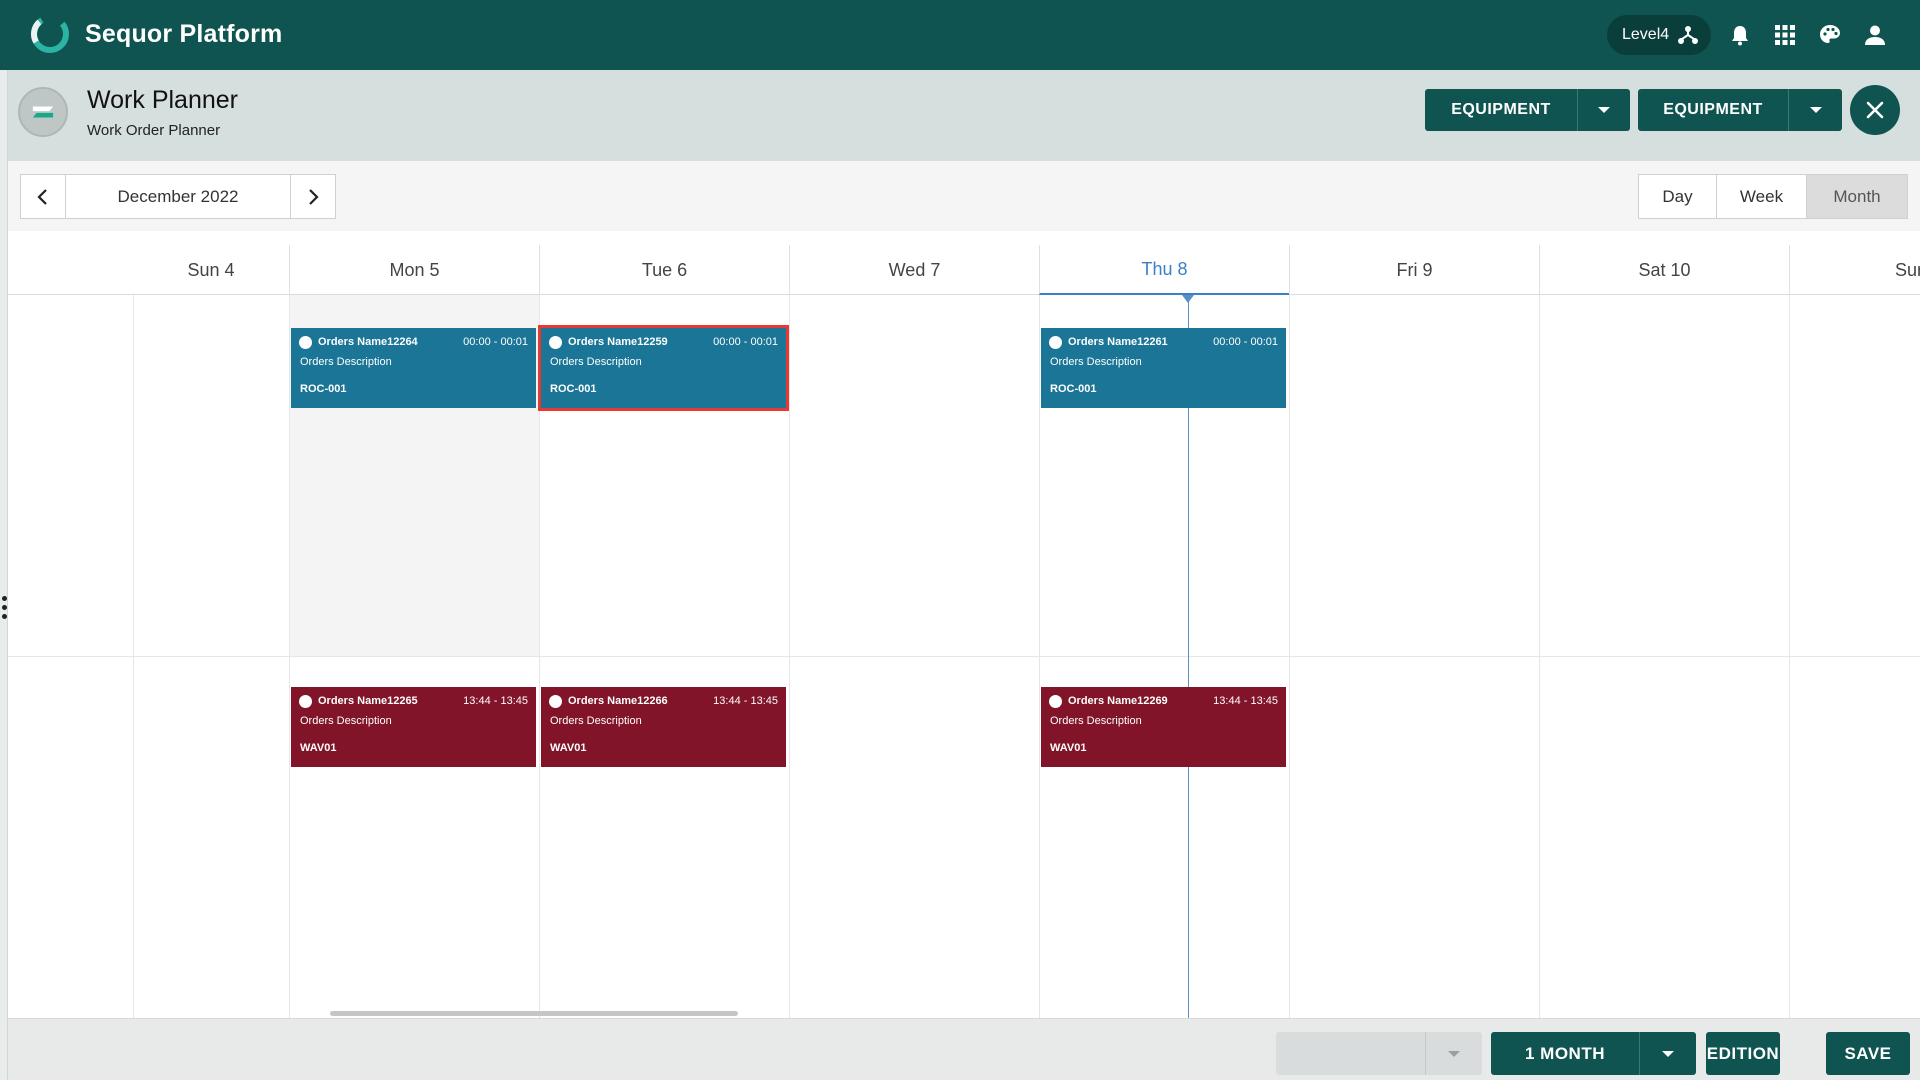  What do you see at coordinates (1688, 35) in the screenshot?
I see `hierarchy-icon` at bounding box center [1688, 35].